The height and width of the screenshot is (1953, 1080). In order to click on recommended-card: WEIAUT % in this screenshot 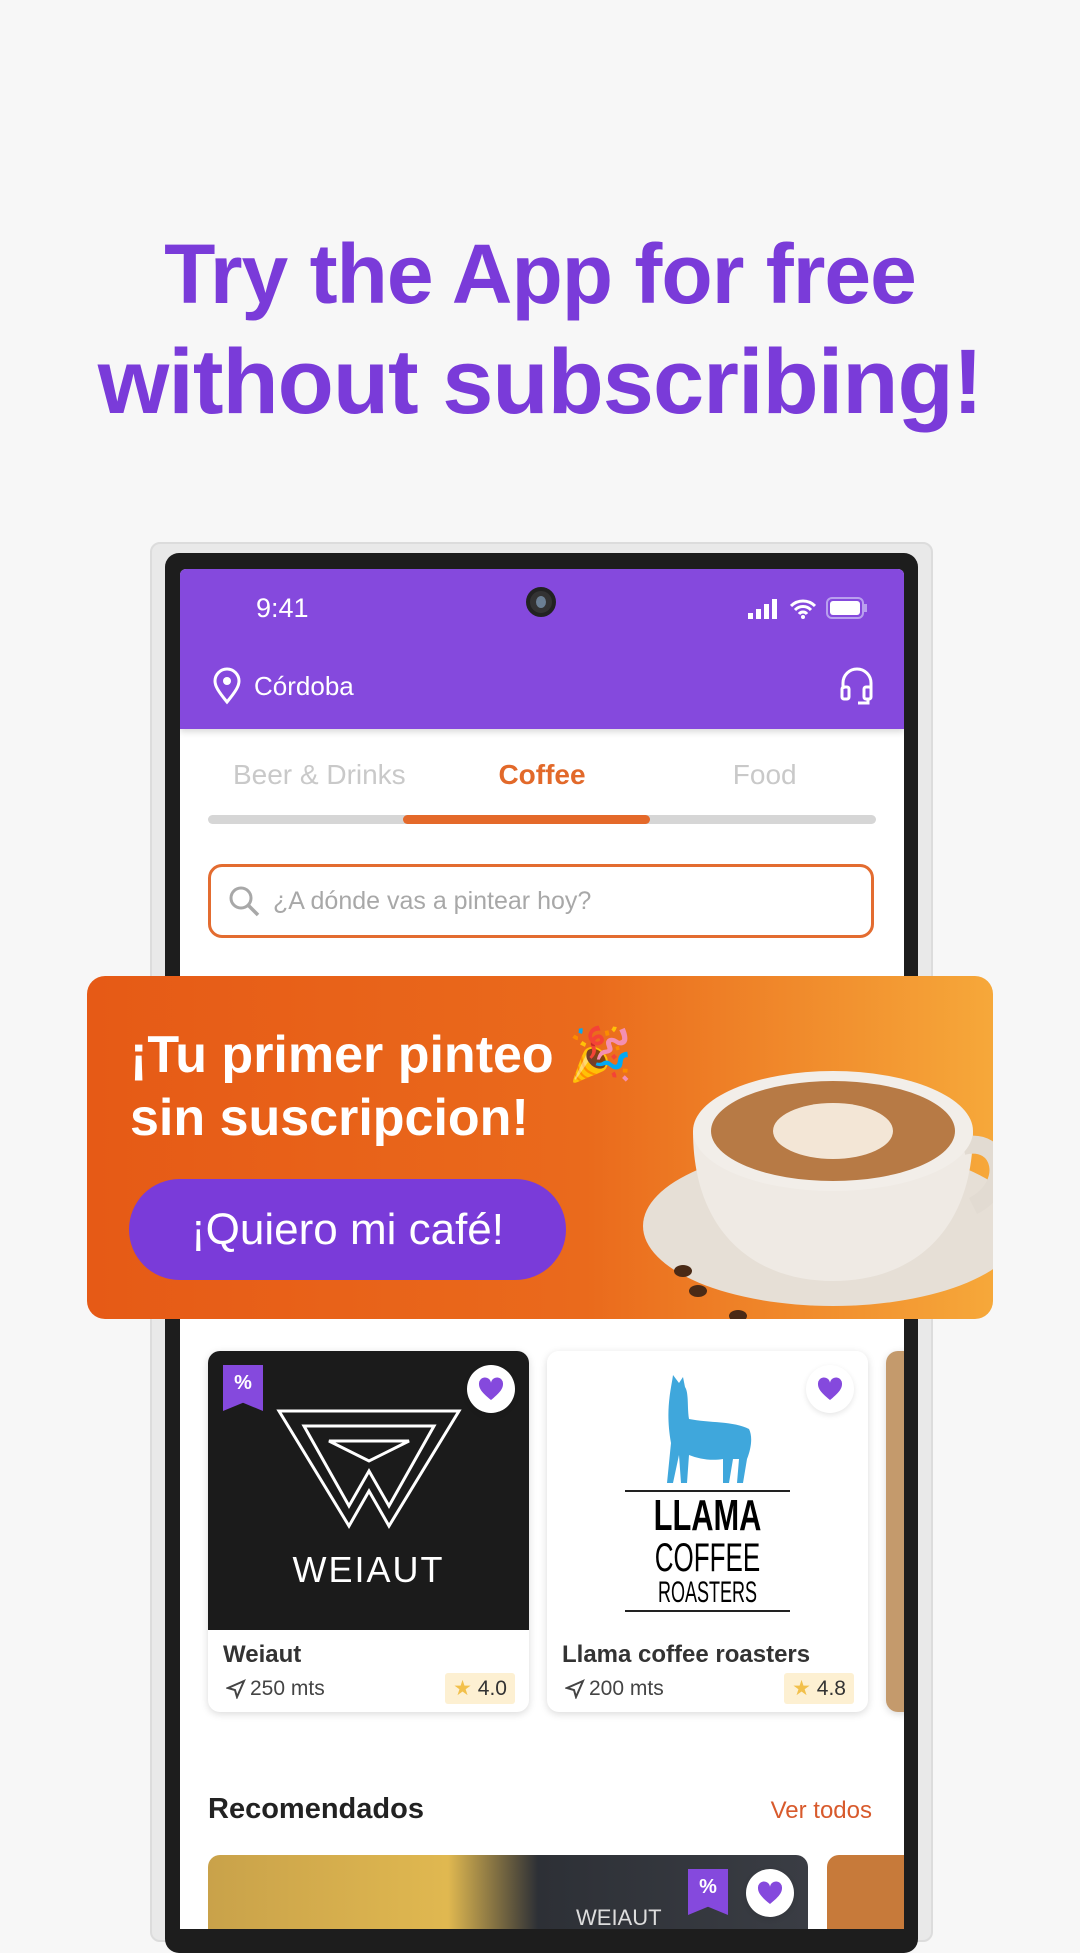, I will do `click(508, 1892)`.